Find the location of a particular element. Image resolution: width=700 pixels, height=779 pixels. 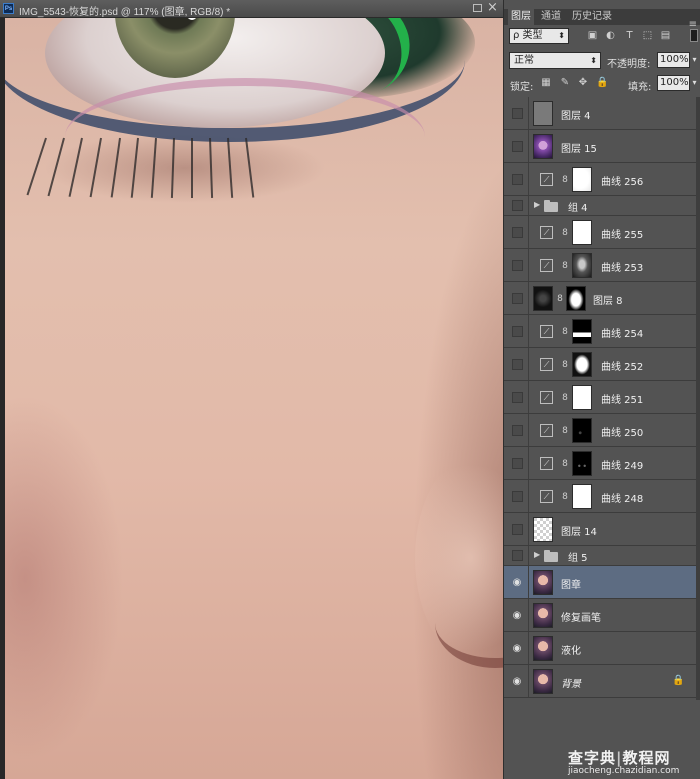

filter-toggle is located at coordinates (694, 35).